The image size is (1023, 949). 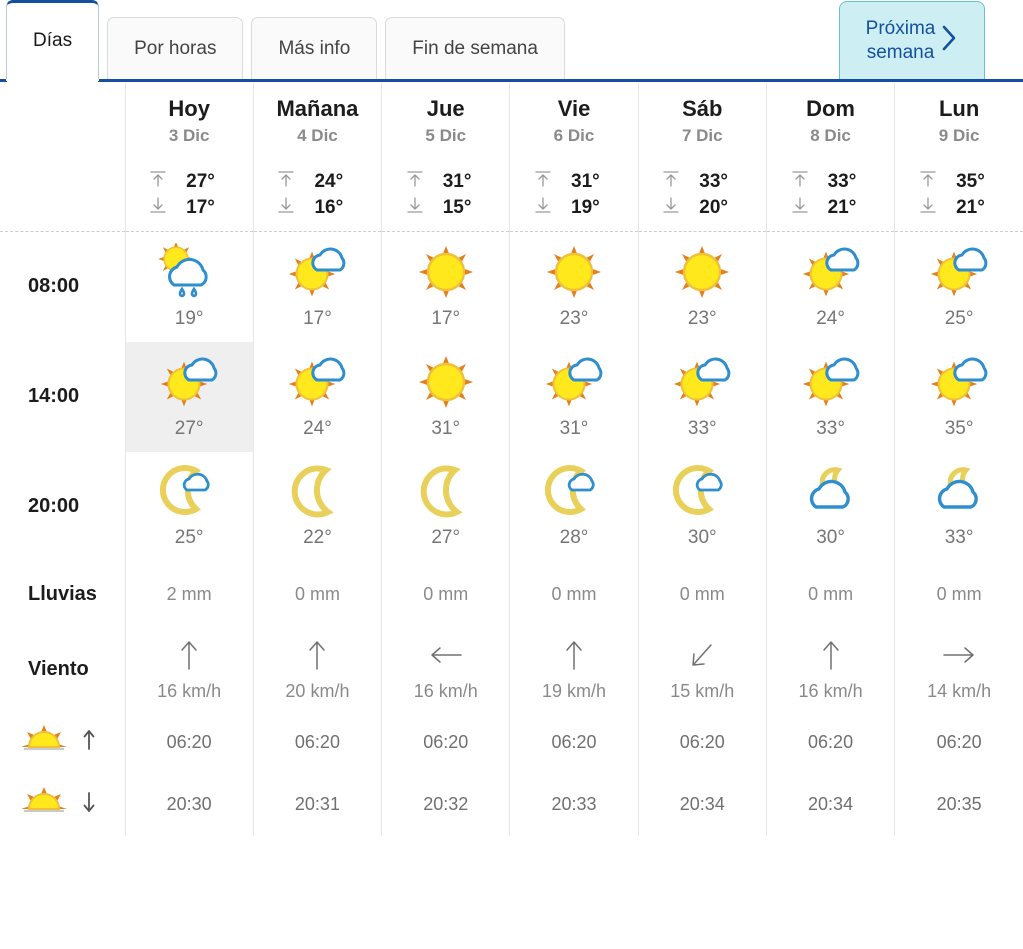 What do you see at coordinates (702, 319) in the screenshot?
I see `temp-0800-day4: 23°` at bounding box center [702, 319].